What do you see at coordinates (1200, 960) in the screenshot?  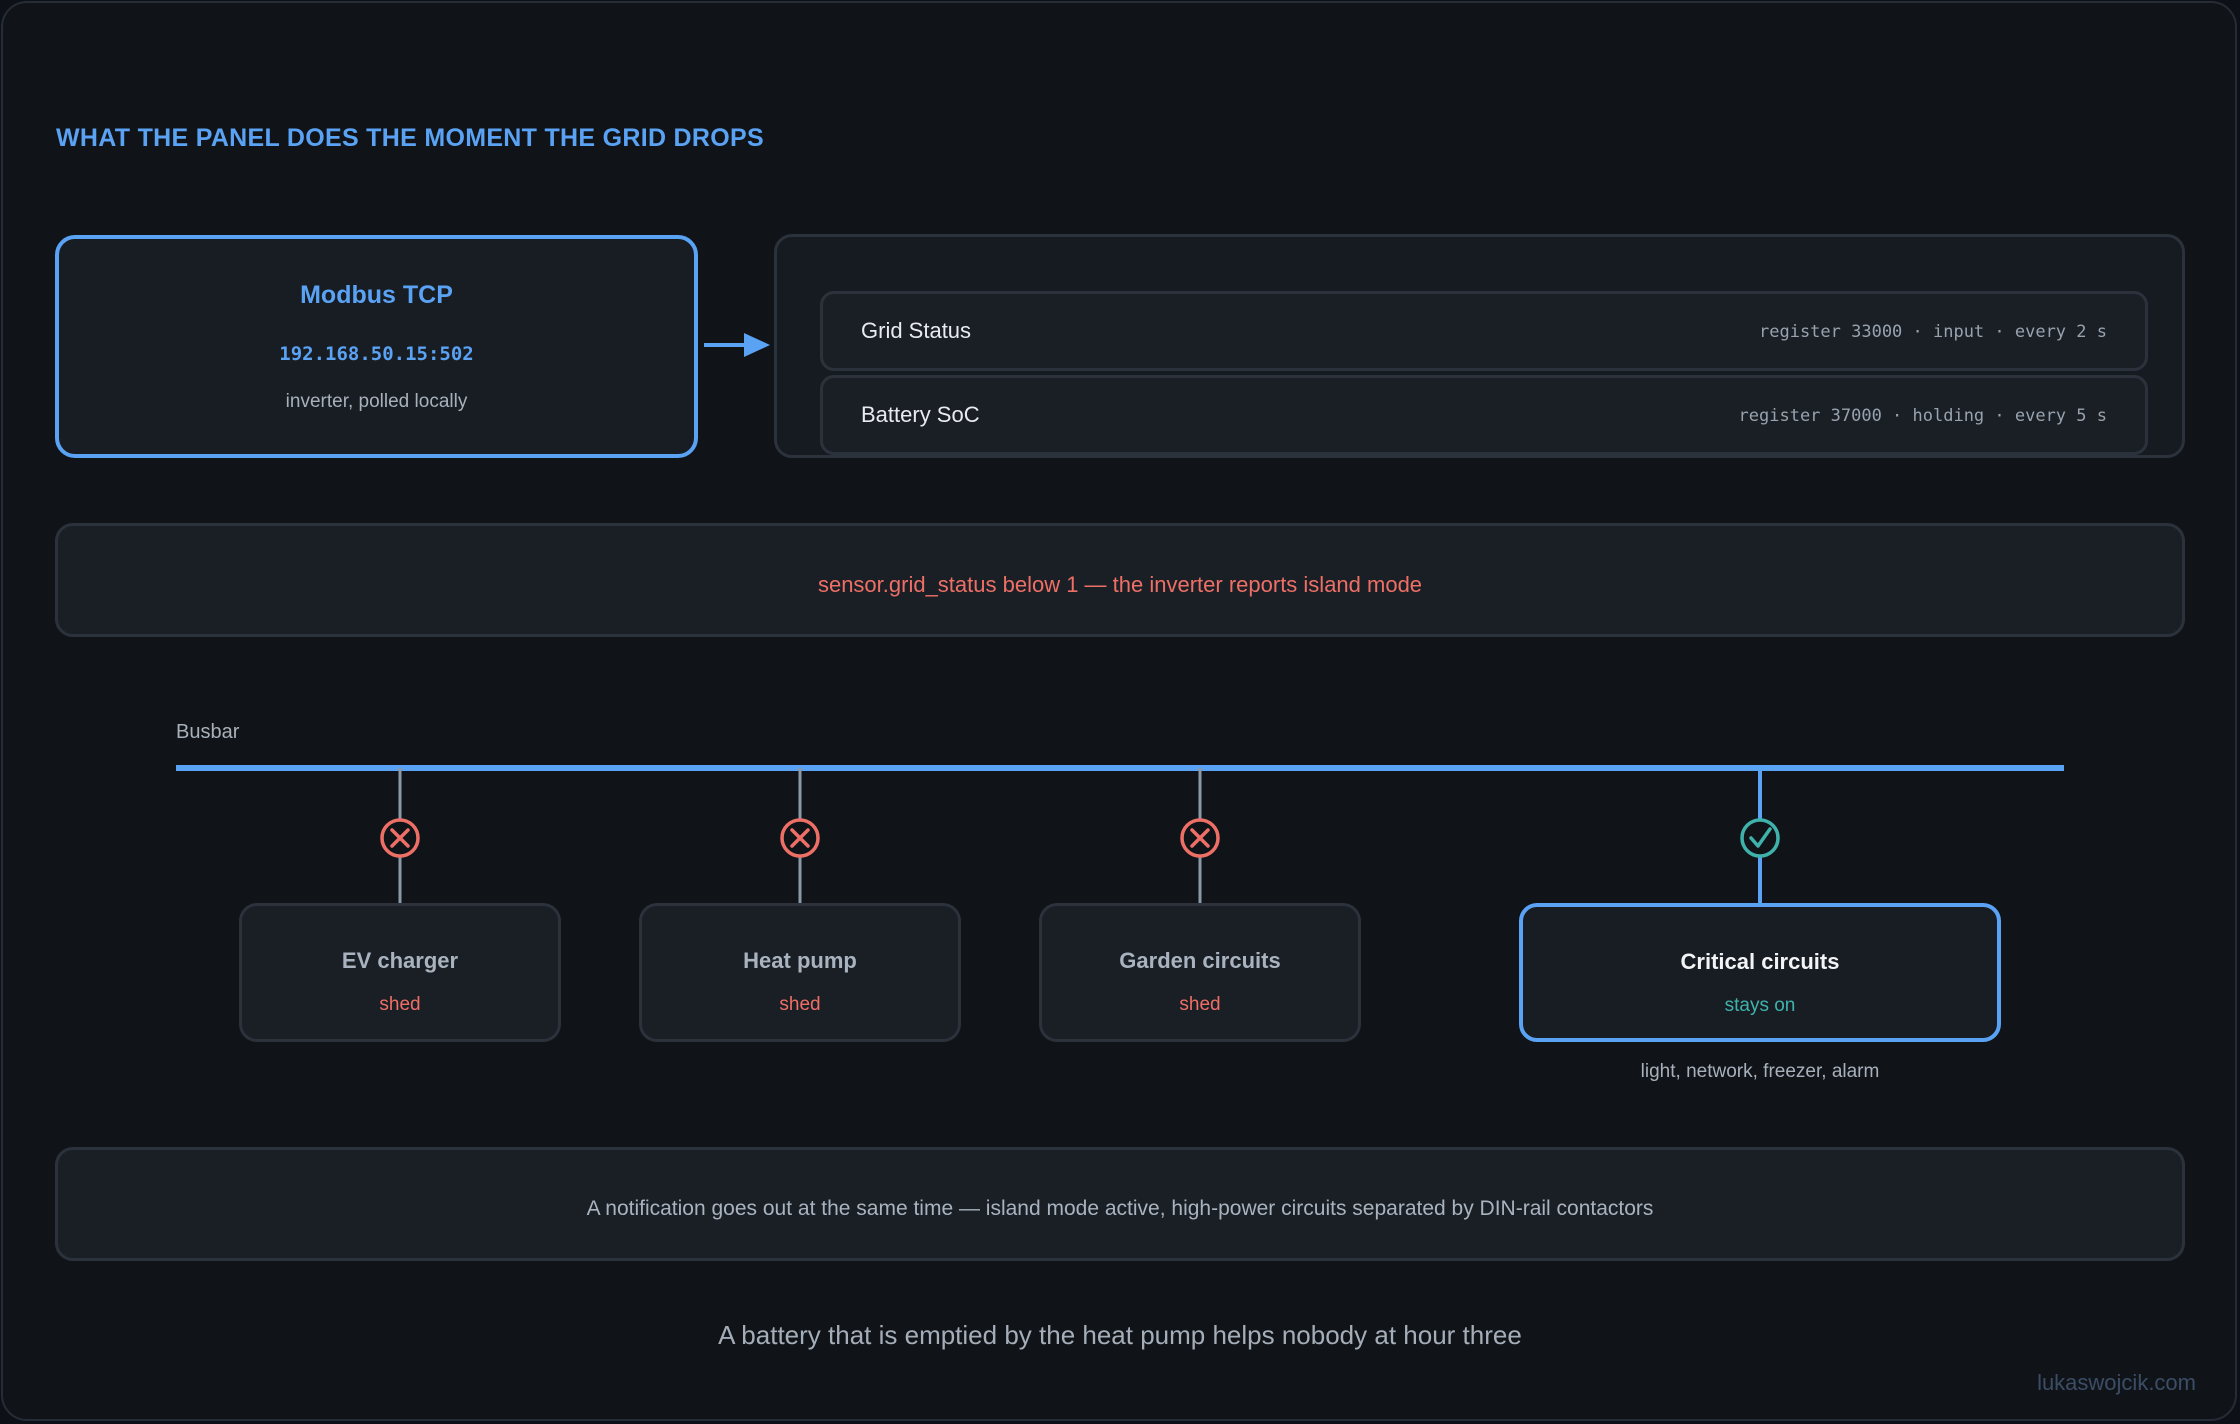 I see `circuit-name: Garden circuits` at bounding box center [1200, 960].